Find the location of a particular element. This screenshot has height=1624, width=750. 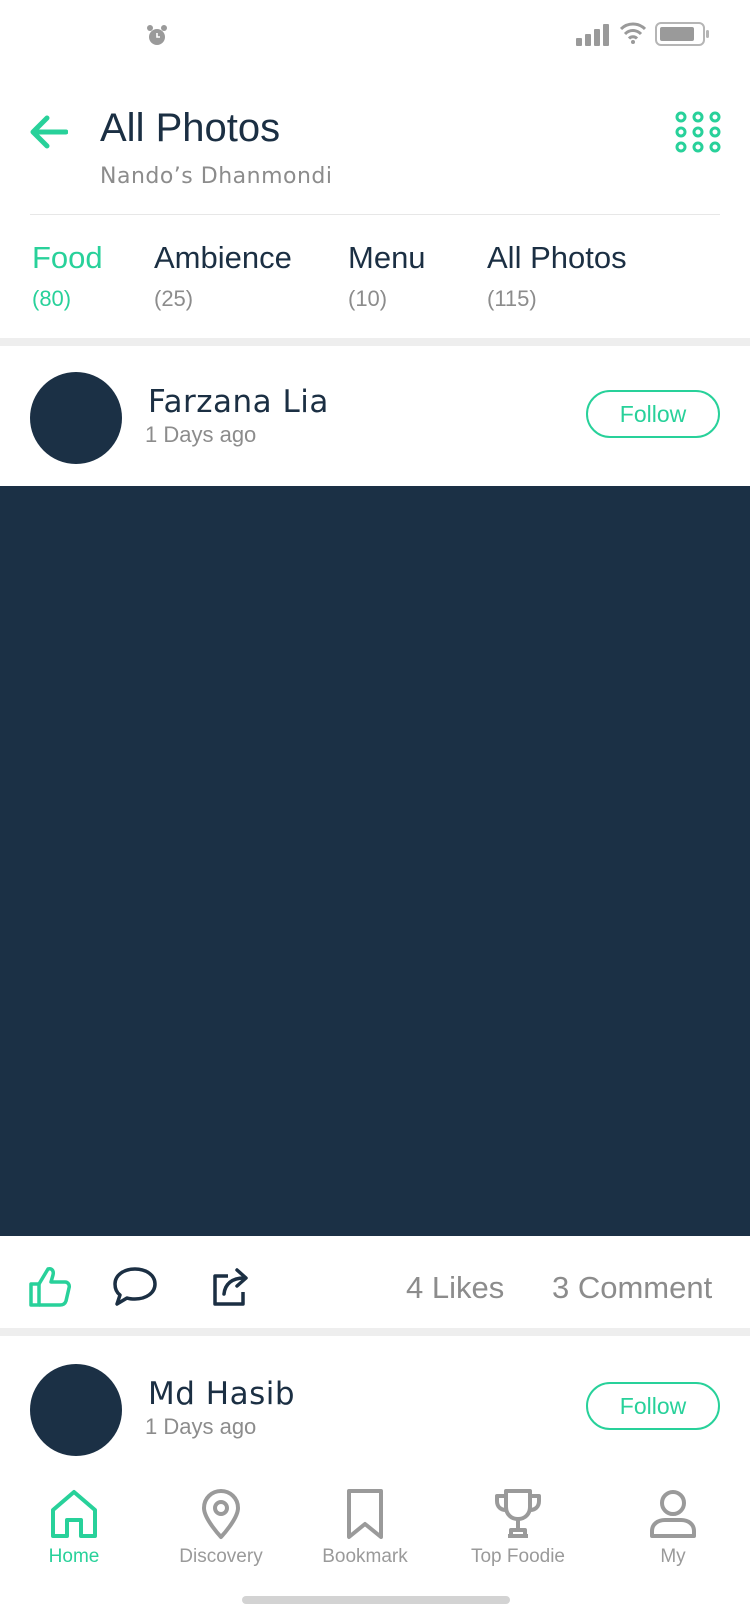

tab-food: Food (80) is located at coordinates (67, 276).